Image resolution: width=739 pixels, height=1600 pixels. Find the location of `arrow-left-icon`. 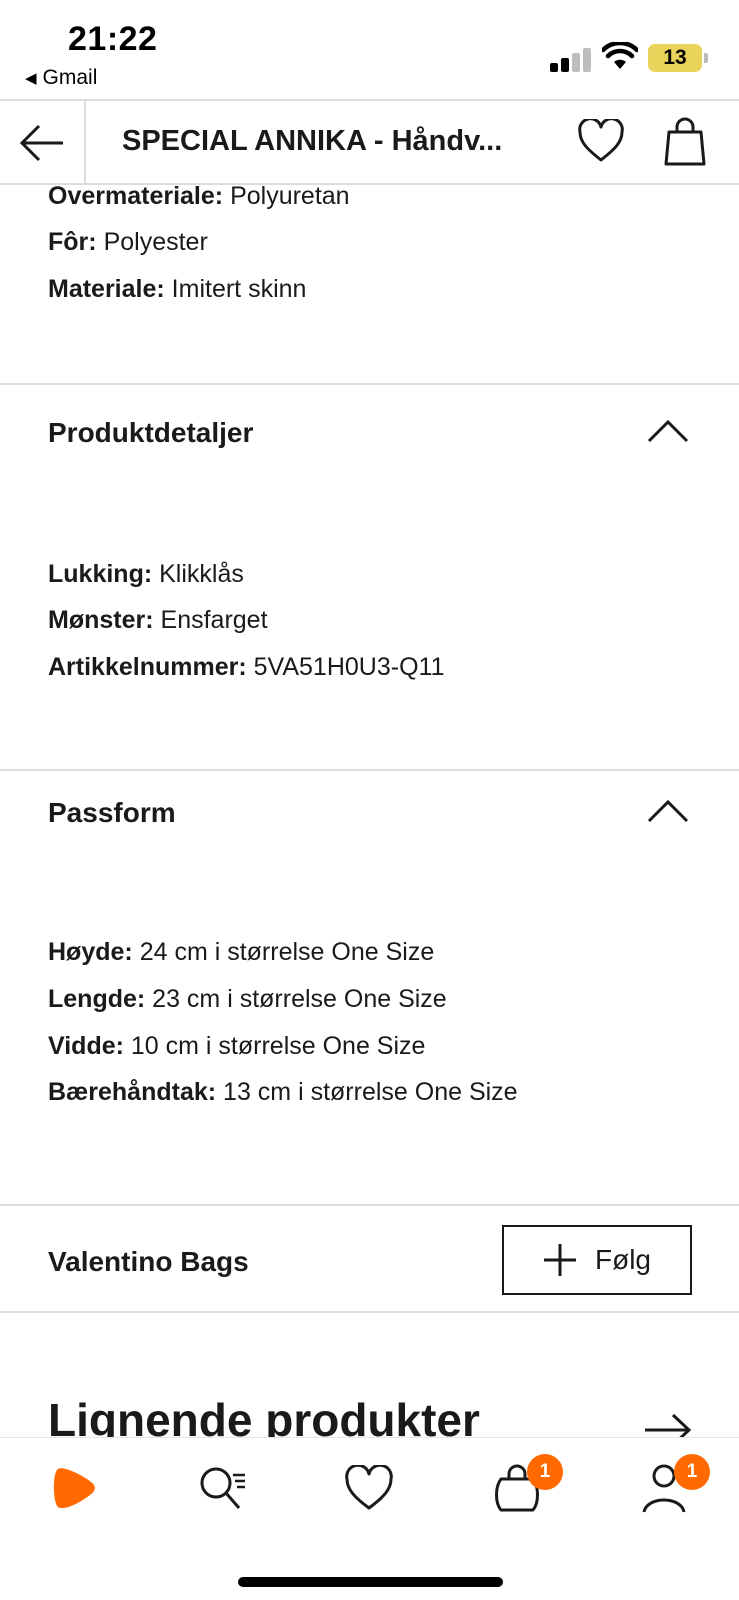

arrow-left-icon is located at coordinates (41, 143).